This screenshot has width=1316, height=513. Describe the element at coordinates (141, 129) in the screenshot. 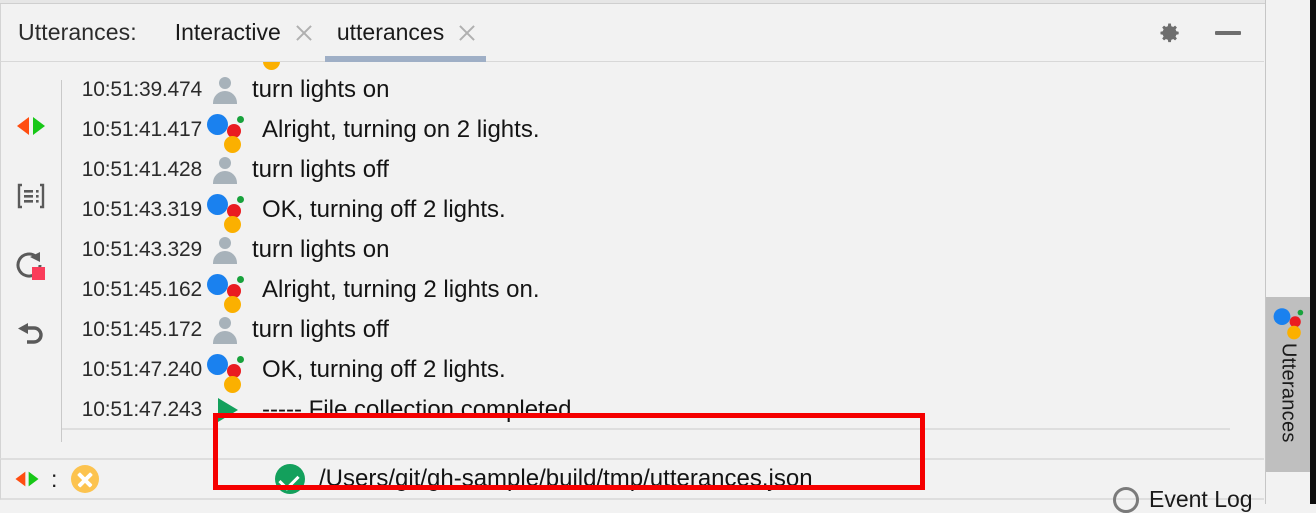

I see `log-timestamp: 10:51:41.417` at that location.